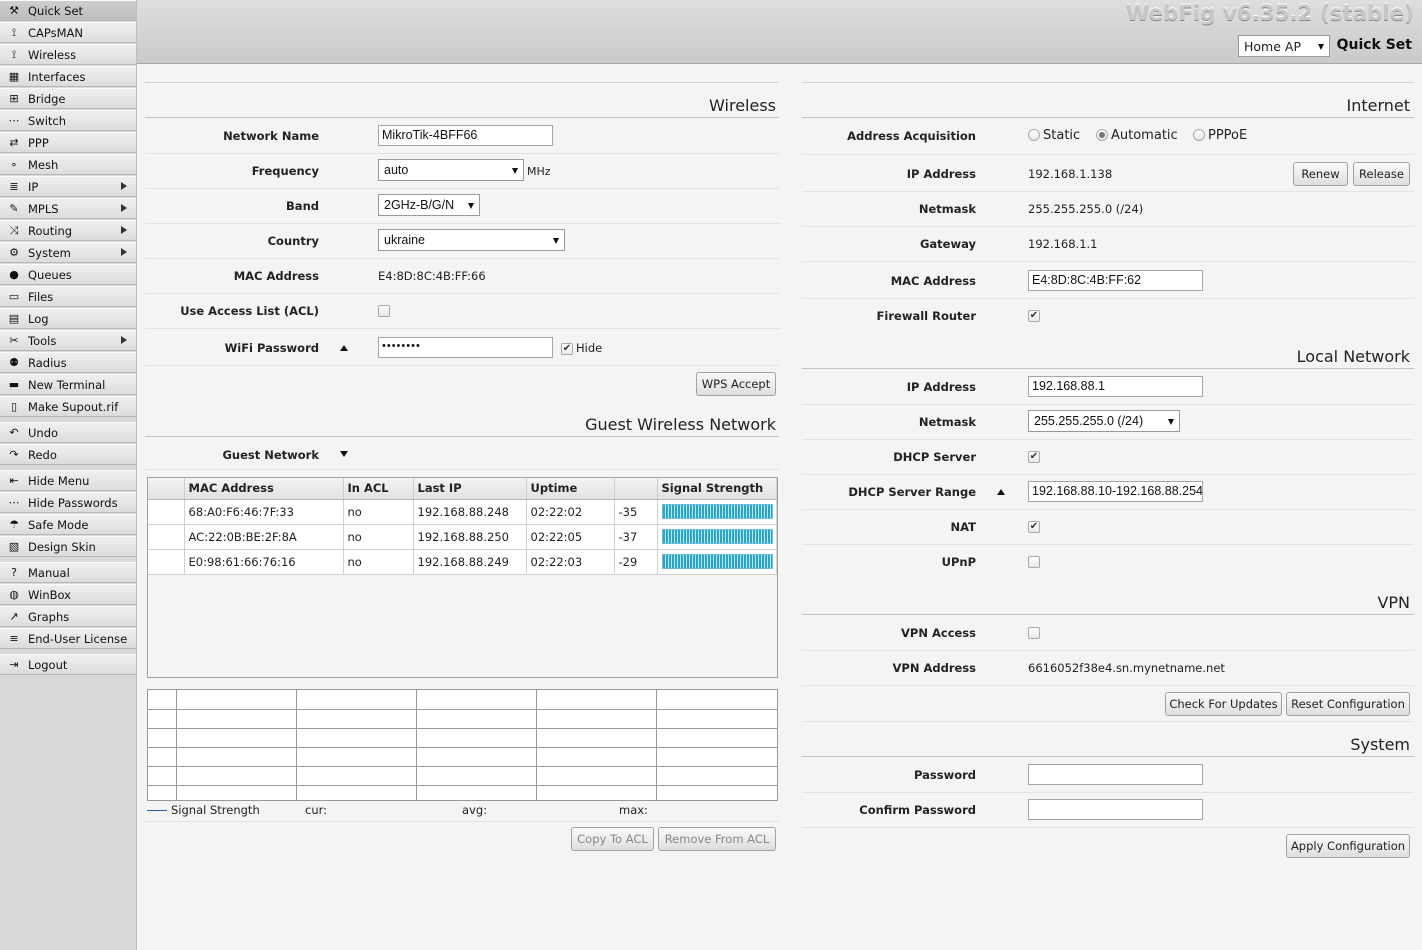 This screenshot has width=1422, height=950. What do you see at coordinates (1115, 774) in the screenshot?
I see `password-input` at bounding box center [1115, 774].